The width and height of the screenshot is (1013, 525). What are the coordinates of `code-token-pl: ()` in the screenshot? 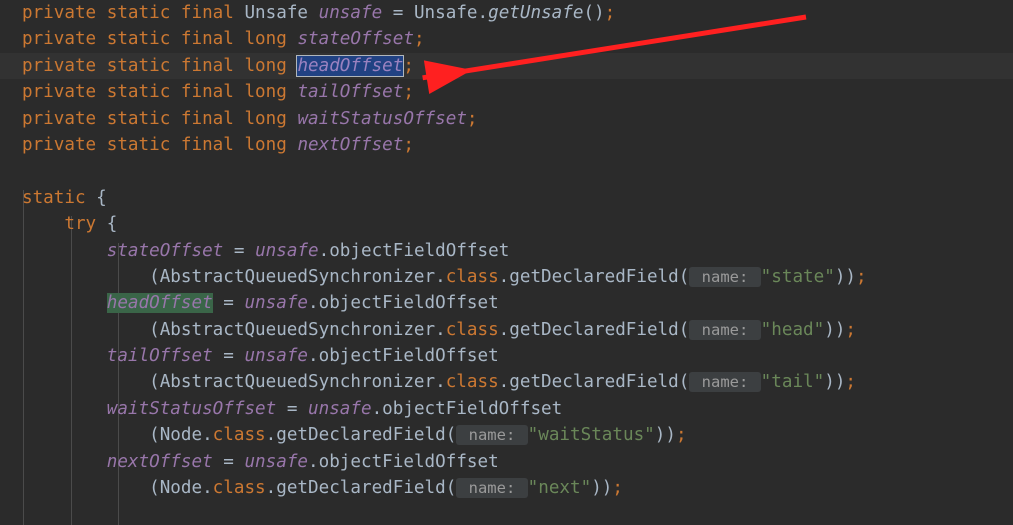 It's located at (594, 13).